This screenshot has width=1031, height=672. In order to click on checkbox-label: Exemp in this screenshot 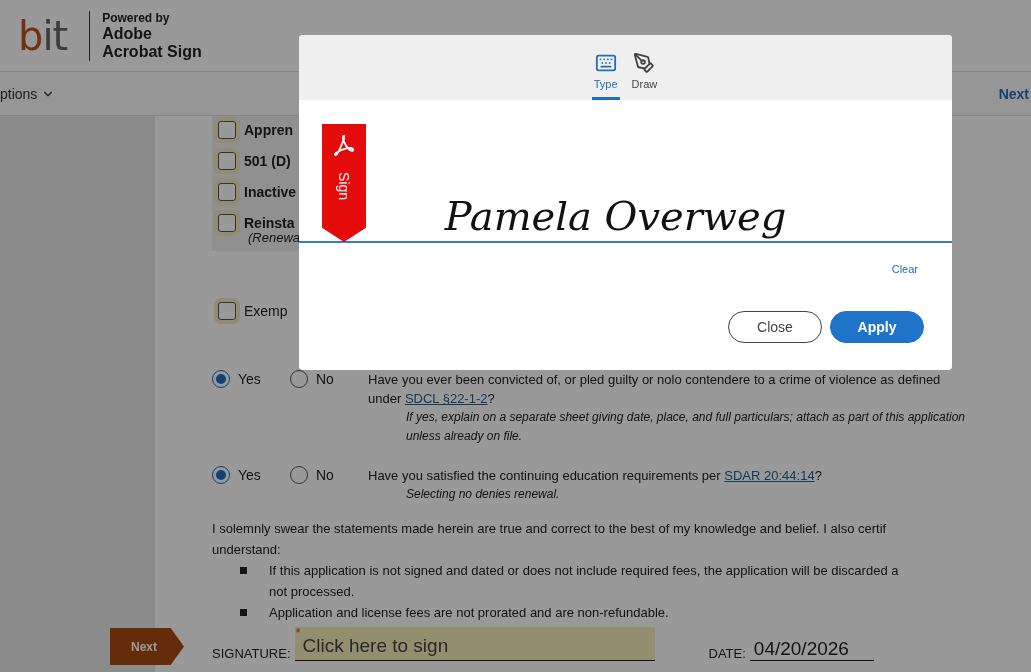, I will do `click(266, 310)`.